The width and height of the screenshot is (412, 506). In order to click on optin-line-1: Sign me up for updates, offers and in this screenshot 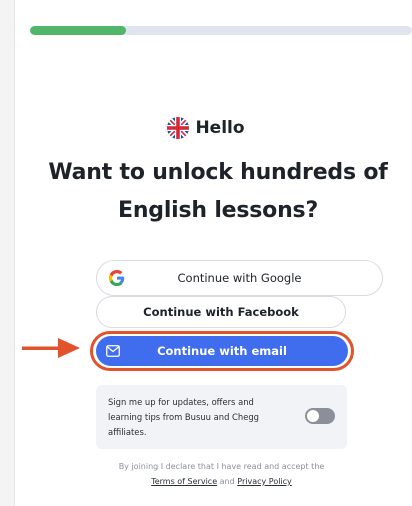, I will do `click(181, 402)`.